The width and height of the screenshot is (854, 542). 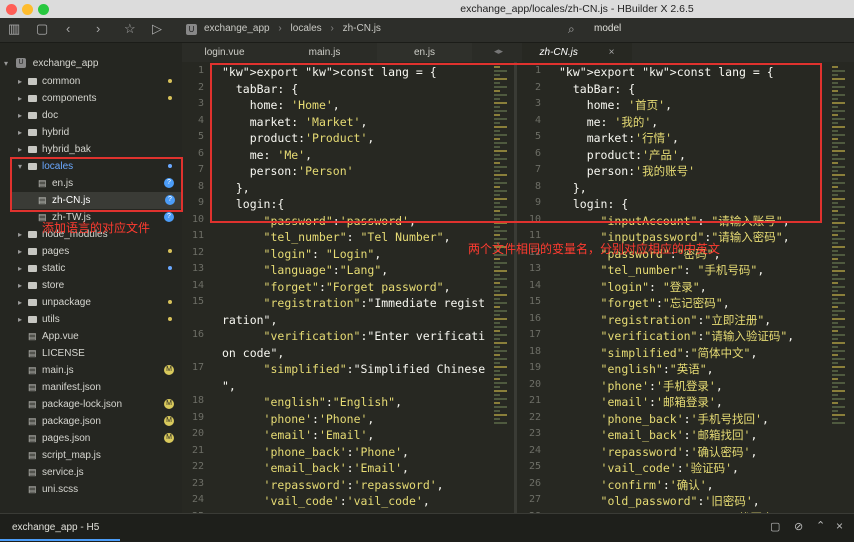 What do you see at coordinates (534, 450) in the screenshot?
I see `line-number: 24` at bounding box center [534, 450].